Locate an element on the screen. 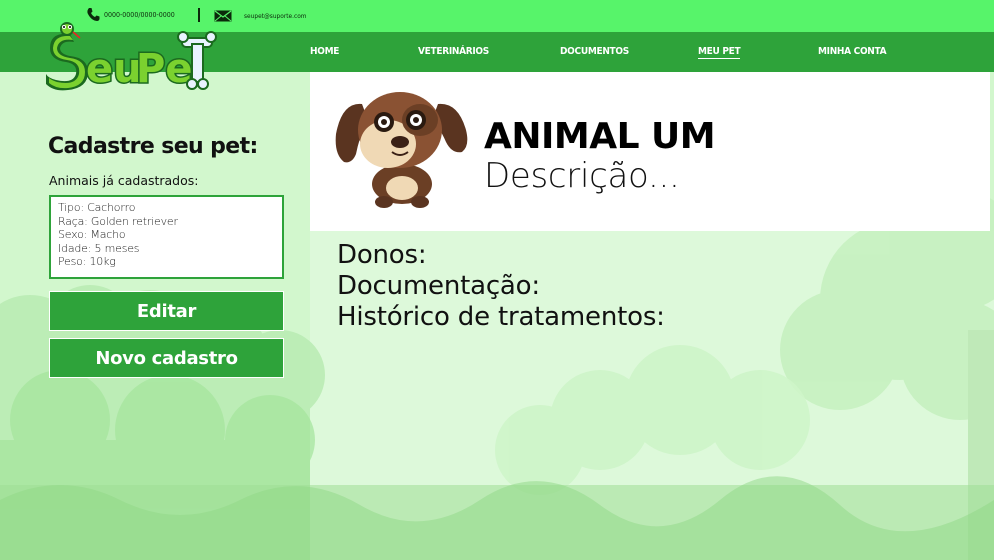  nav-veterinarios: VETERINÁRIOS is located at coordinates (453, 51).